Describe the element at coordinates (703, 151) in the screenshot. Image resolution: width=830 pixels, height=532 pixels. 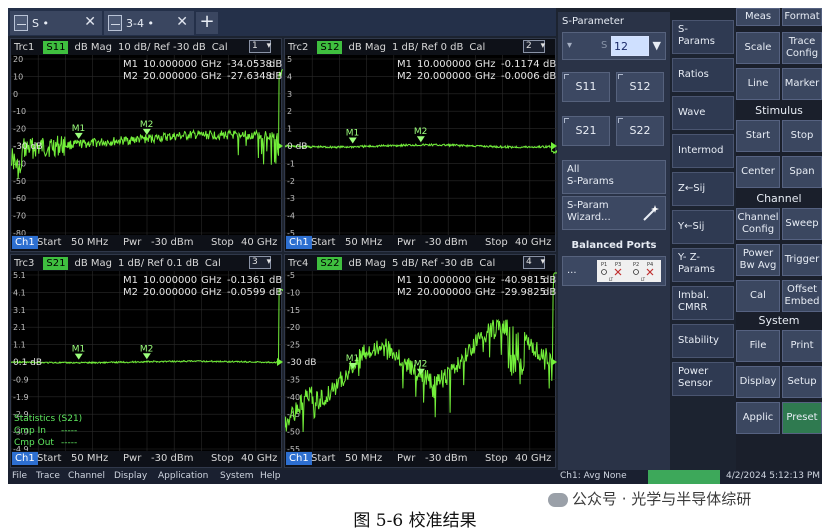
I see `softkey-intermod: Intermod` at that location.